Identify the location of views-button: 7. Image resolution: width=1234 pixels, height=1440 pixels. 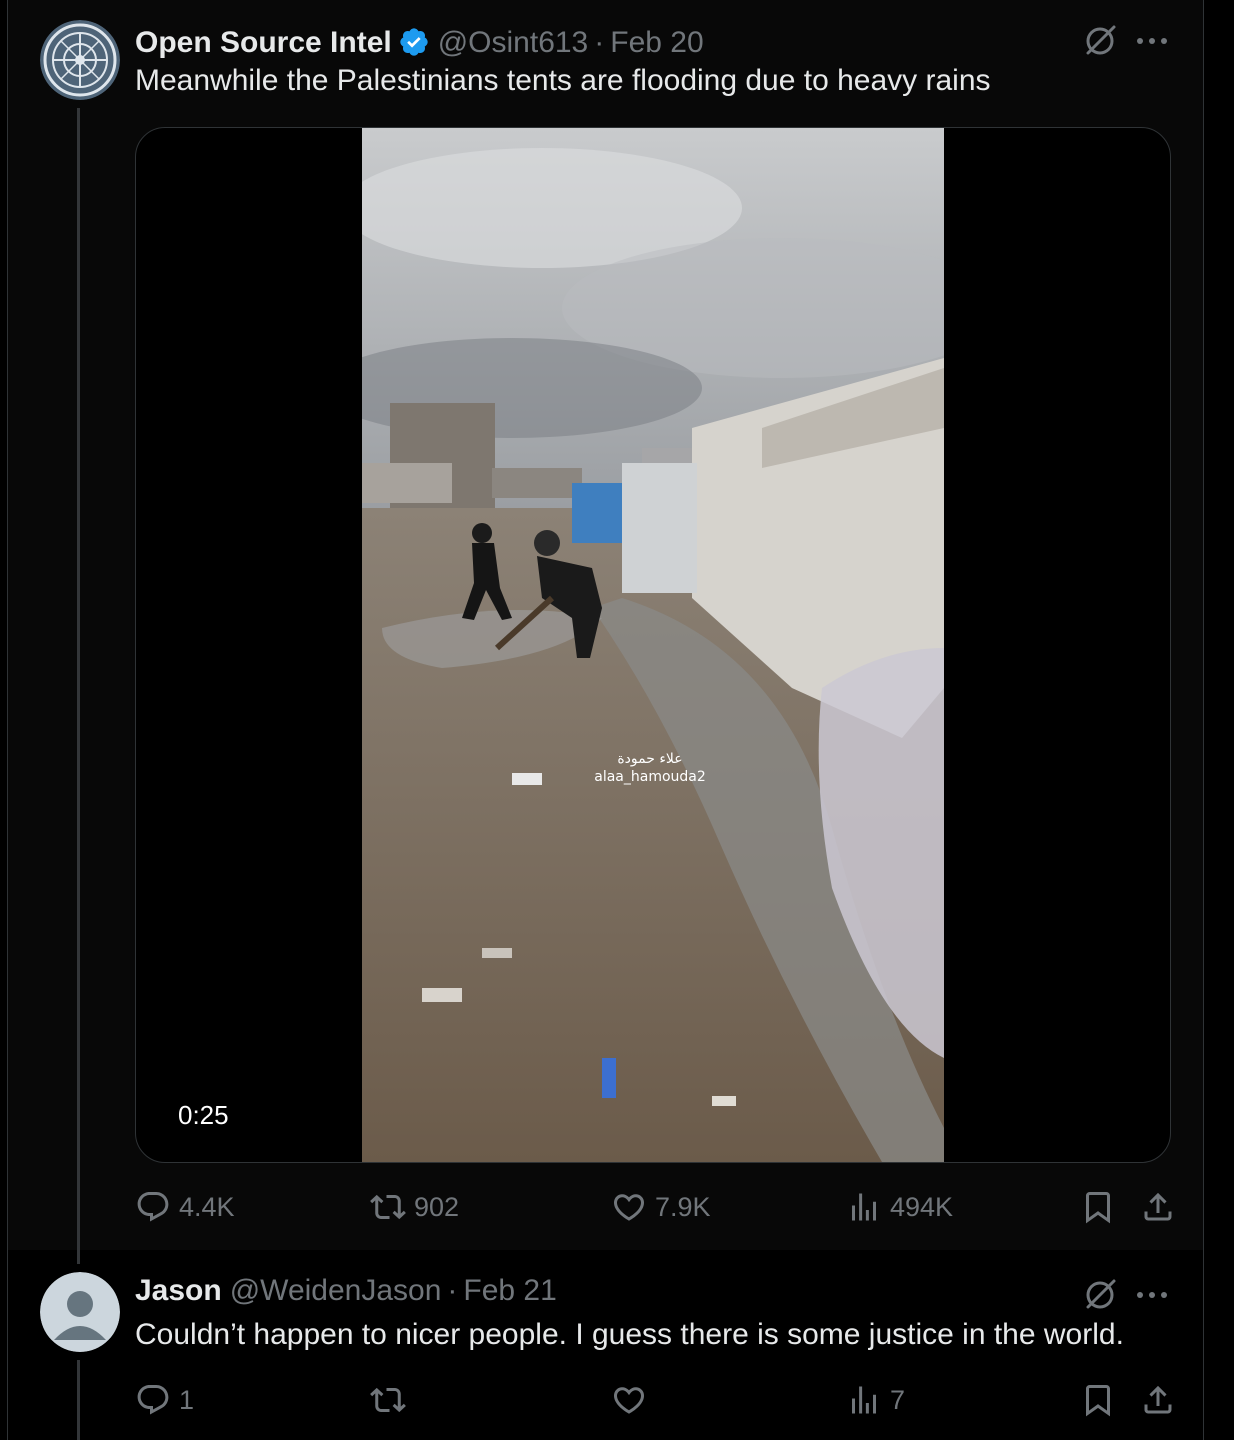
(875, 1400).